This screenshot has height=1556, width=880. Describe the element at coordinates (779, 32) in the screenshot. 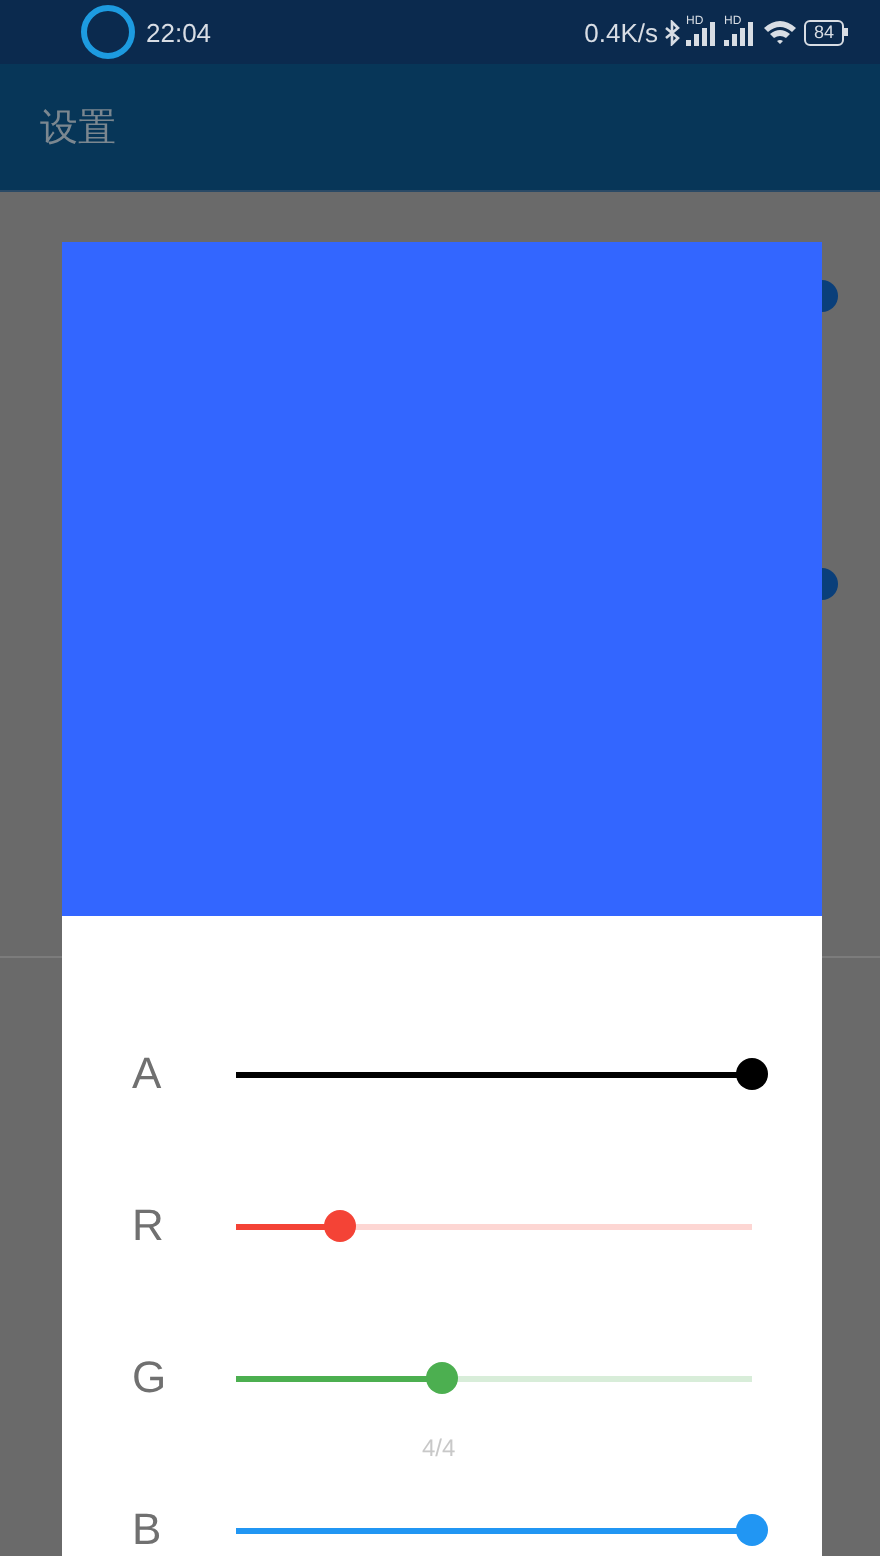

I see `wifi-icon` at that location.